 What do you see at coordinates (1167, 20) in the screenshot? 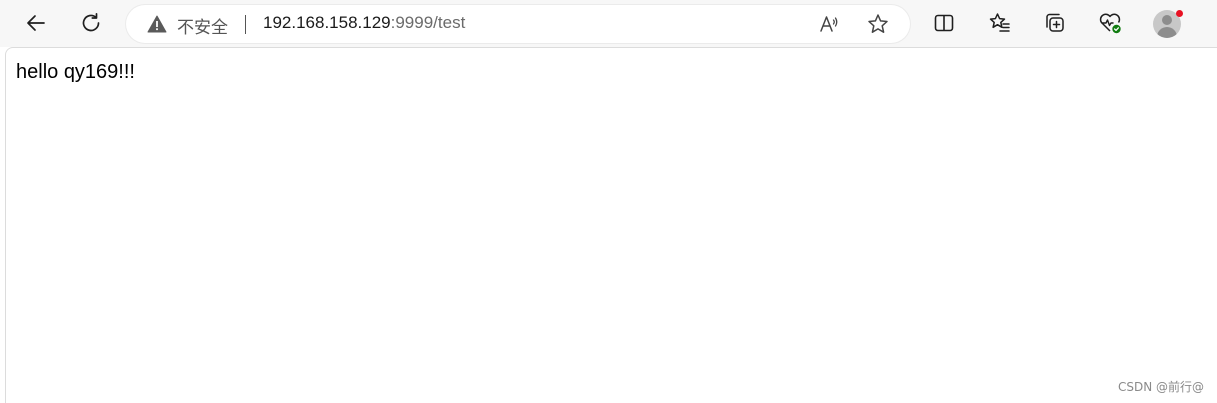
I see `profile-avatar-icon` at bounding box center [1167, 20].